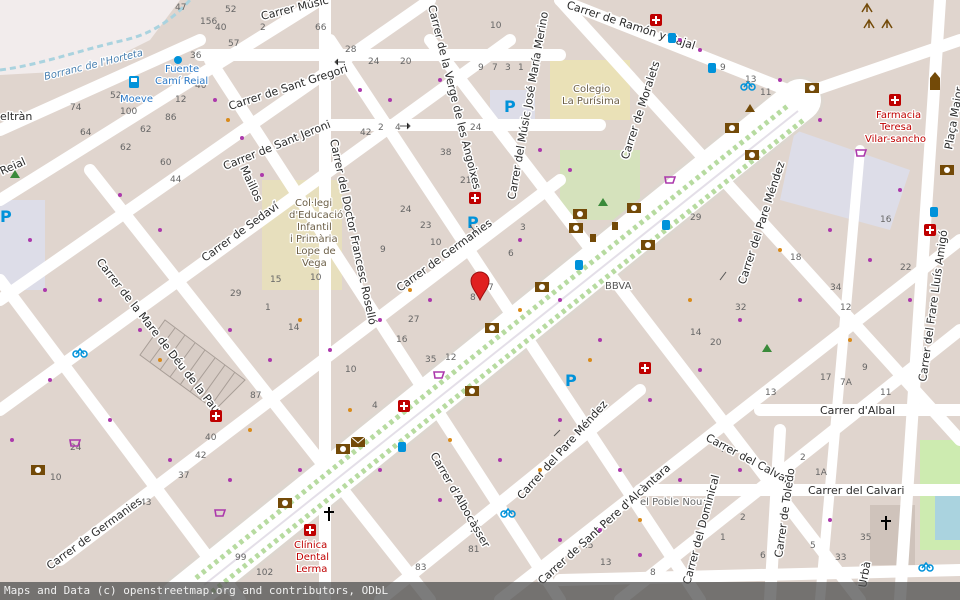  Describe the element at coordinates (473, 550) in the screenshot. I see `house-number: 81` at that location.